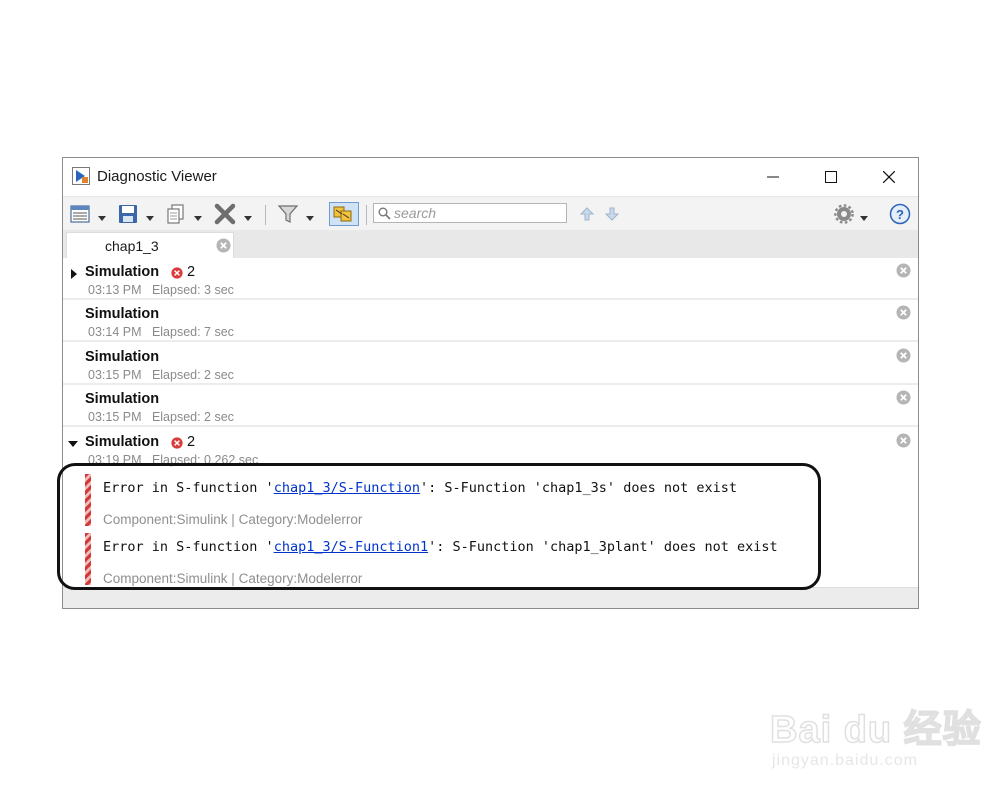 This screenshot has height=802, width=1005. What do you see at coordinates (192, 290) in the screenshot?
I see `run-elapsed: Elapsed: 3 sec` at bounding box center [192, 290].